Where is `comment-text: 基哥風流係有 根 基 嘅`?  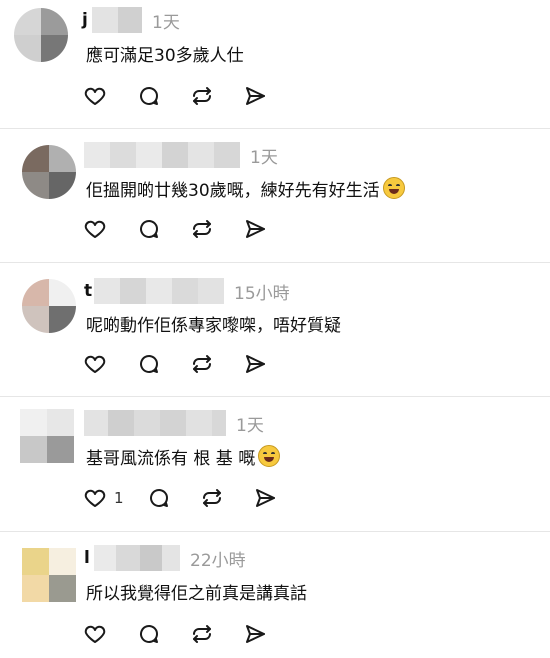 comment-text: 基哥風流係有 根 基 嘅 is located at coordinates (183, 456).